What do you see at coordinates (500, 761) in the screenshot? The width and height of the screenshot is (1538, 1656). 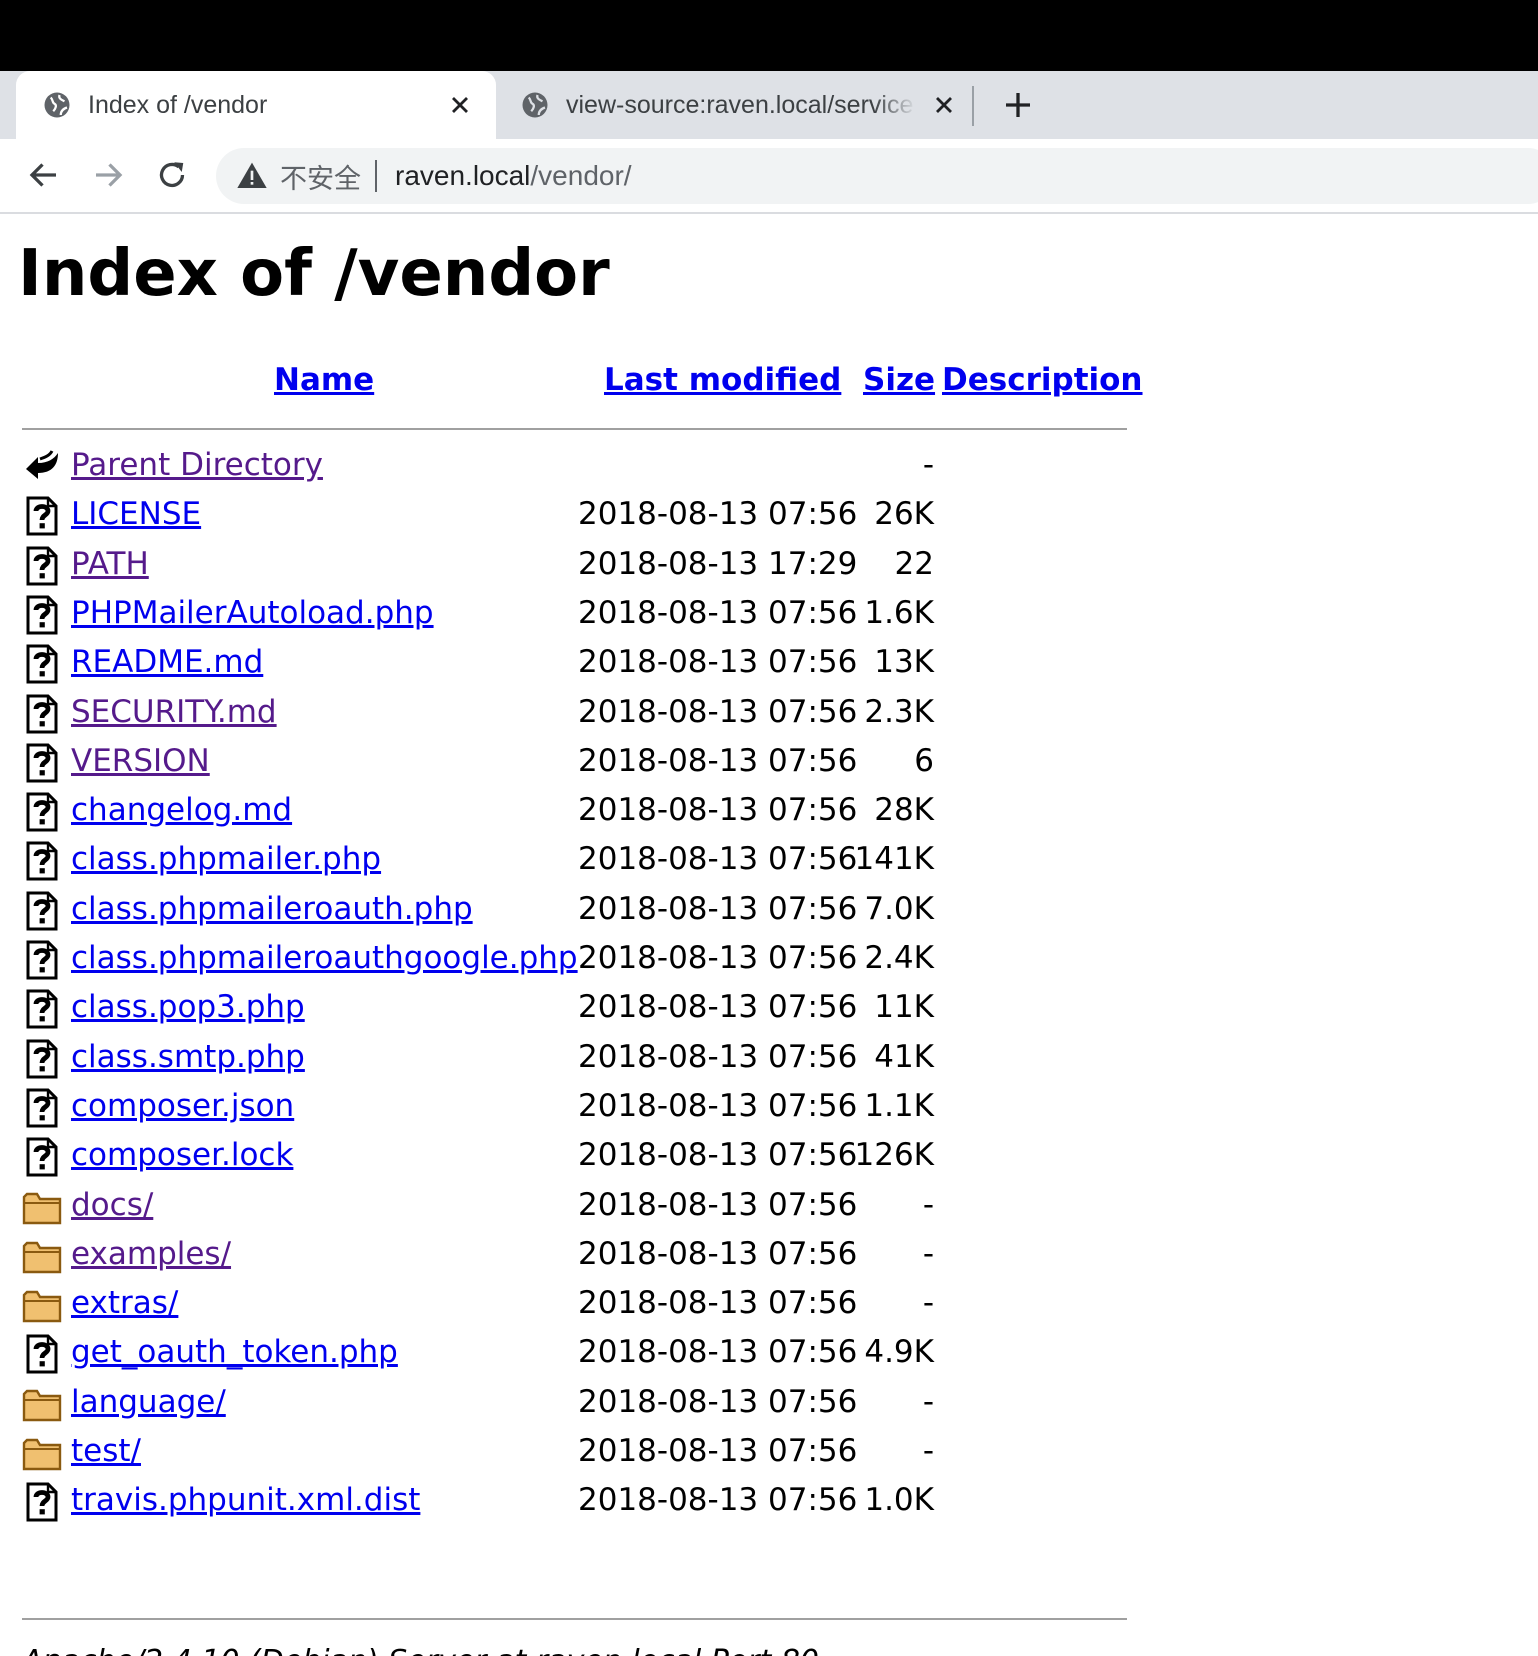 I see `list-item: VERSION 2018-08-13 07:56 6` at bounding box center [500, 761].